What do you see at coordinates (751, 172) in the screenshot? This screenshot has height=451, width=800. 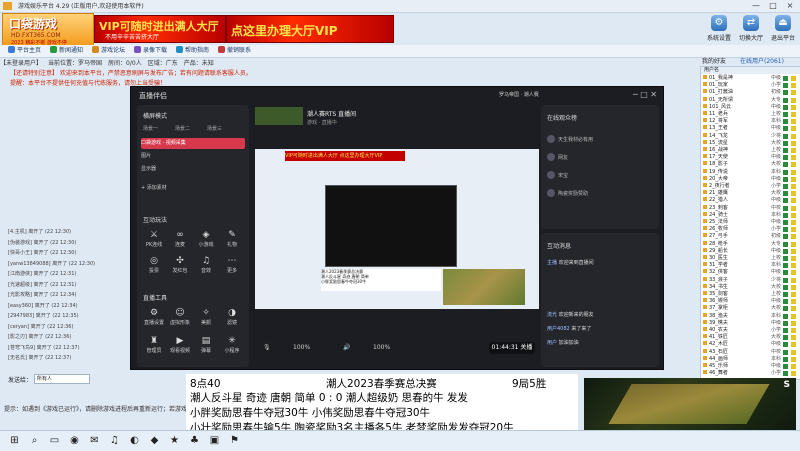 I see `user-row: 19_传说 本科` at bounding box center [751, 172].